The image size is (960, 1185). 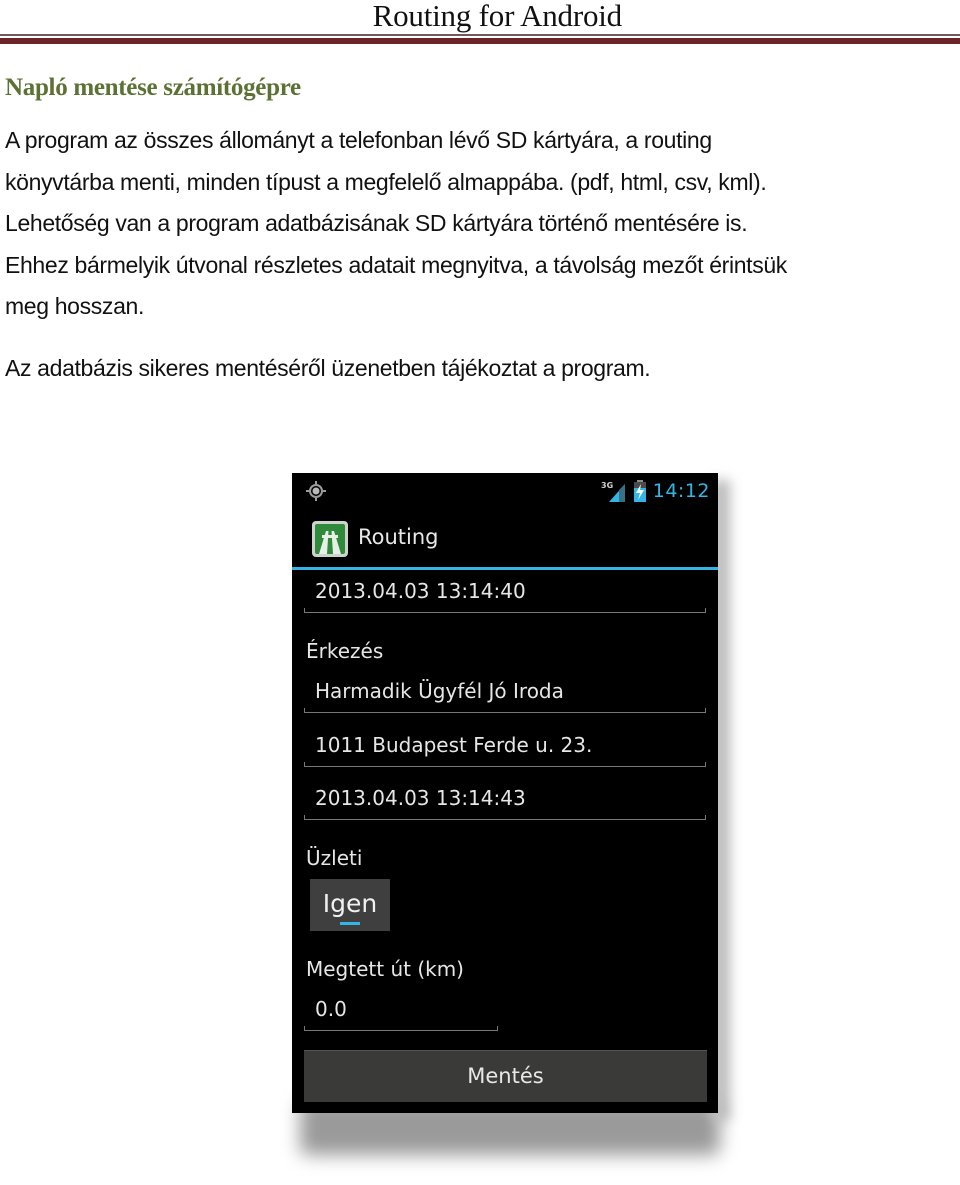 I want to click on arrival-name-field: Harmadik Ügyfél Jó Iroda, so click(x=505, y=693).